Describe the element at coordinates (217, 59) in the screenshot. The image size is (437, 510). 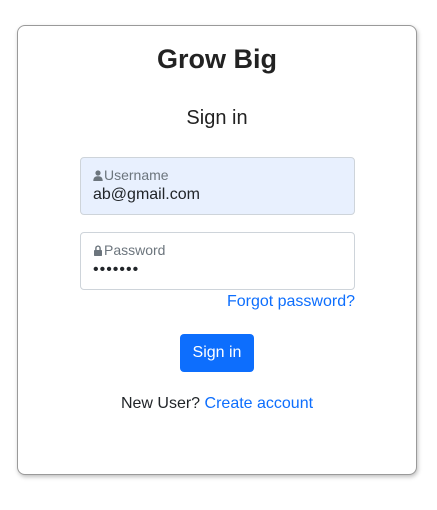
I see `brand-title: Grow Big` at that location.